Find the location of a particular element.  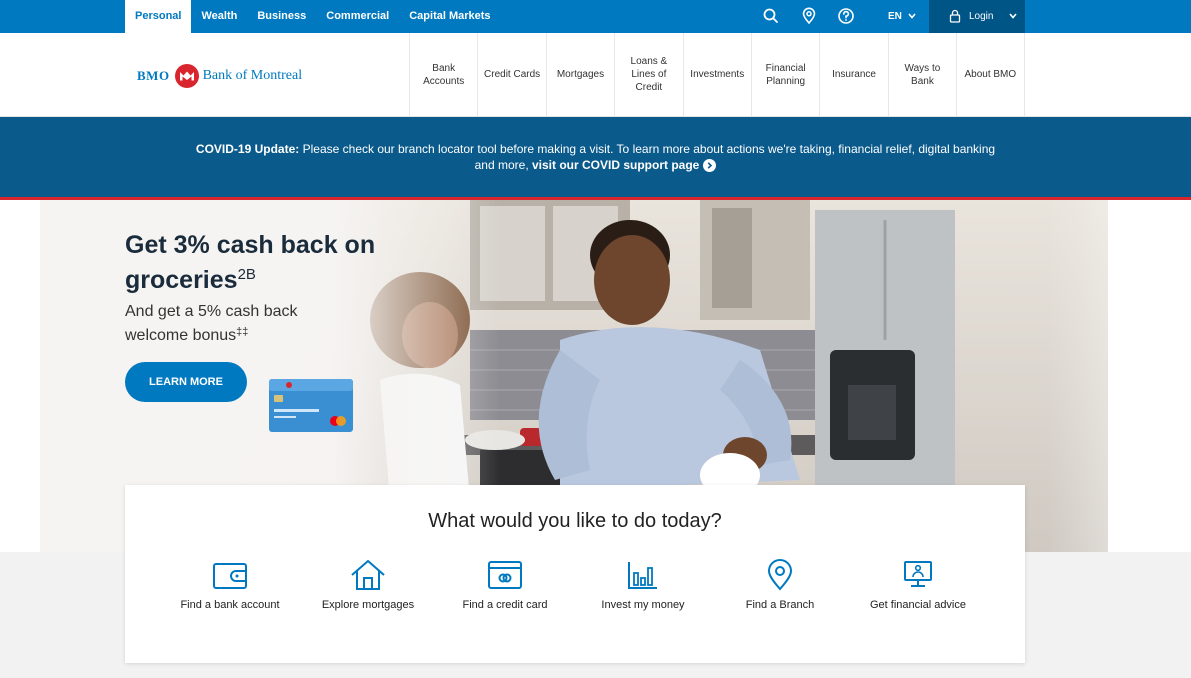

nav-about-bmo: About BMO is located at coordinates (990, 74).